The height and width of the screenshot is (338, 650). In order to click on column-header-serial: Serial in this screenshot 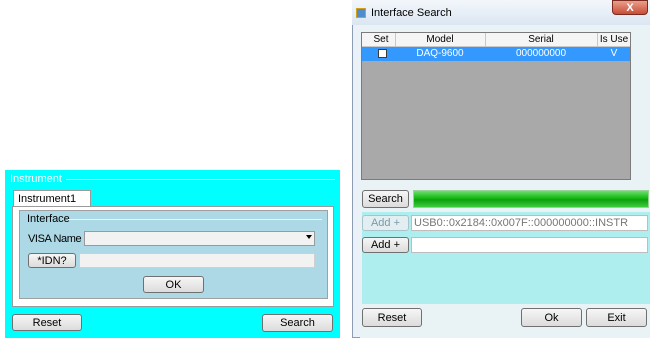, I will do `click(541, 40)`.